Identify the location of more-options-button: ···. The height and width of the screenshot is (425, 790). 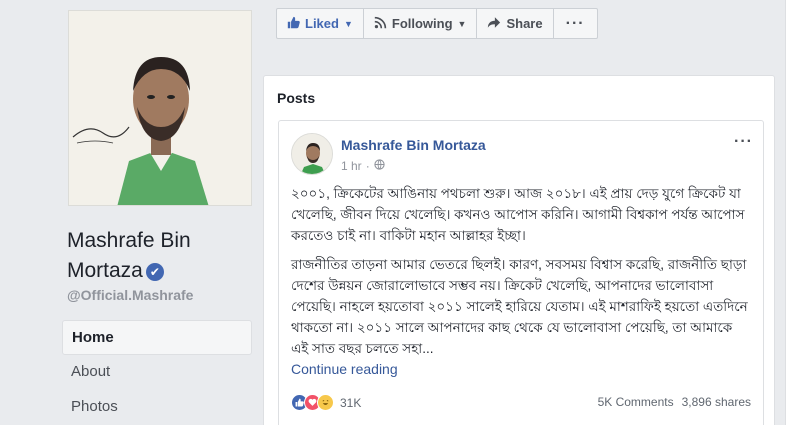
(575, 23).